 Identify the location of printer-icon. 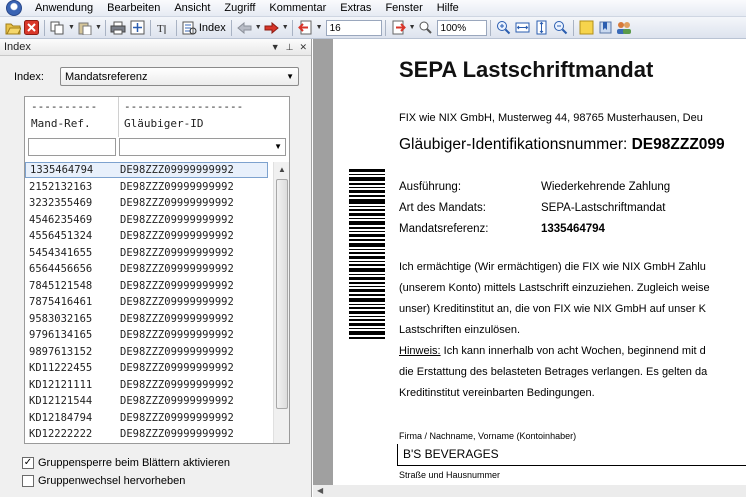
(118, 27).